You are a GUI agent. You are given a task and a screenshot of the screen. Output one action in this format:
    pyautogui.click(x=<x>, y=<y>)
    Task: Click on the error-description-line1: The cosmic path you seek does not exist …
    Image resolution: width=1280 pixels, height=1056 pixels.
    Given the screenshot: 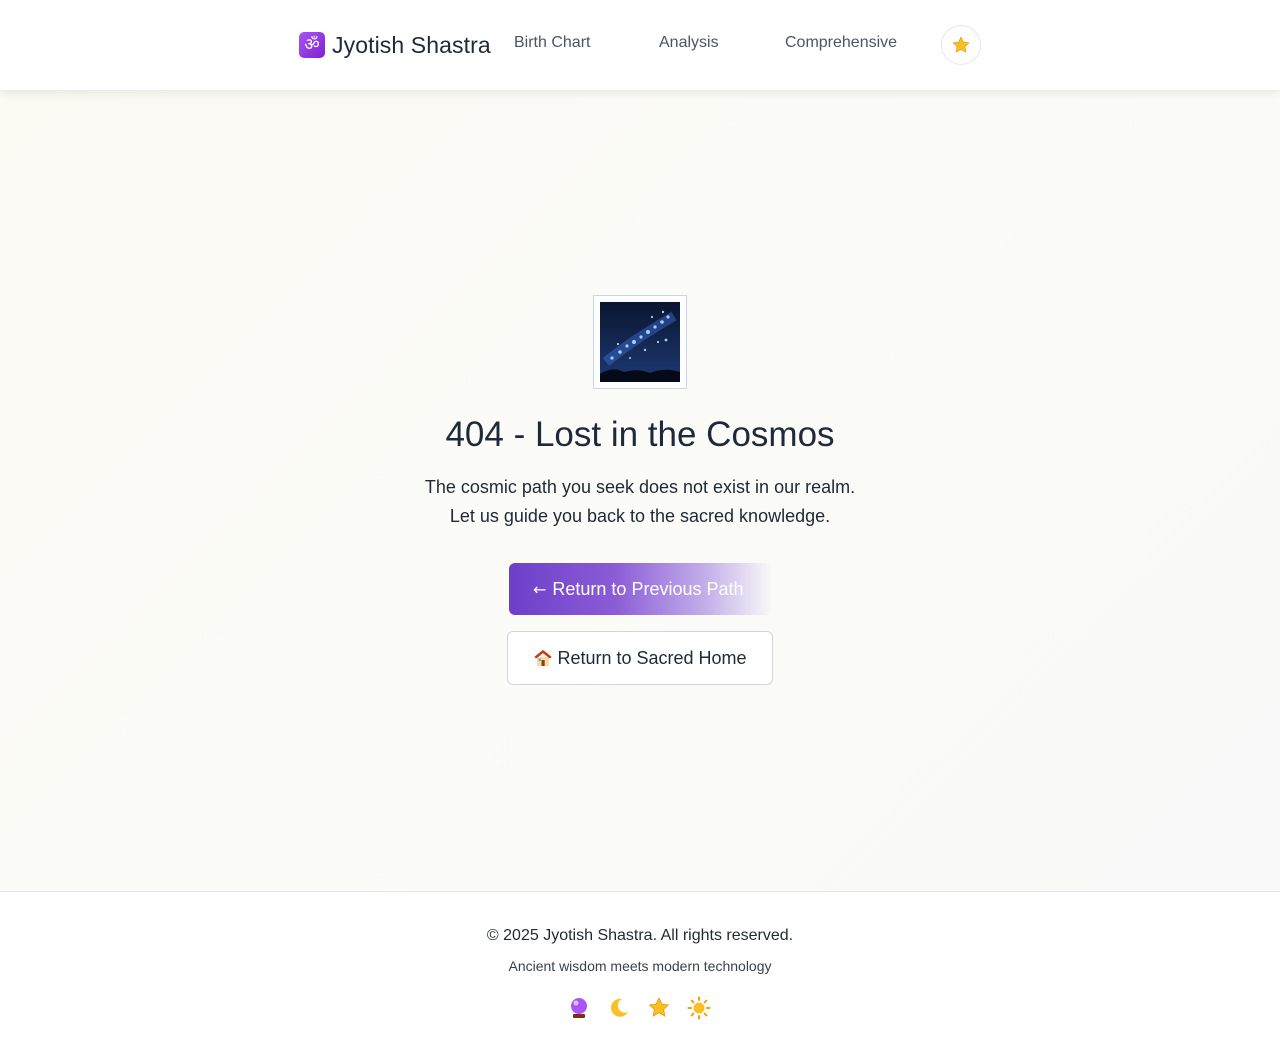 What is the action you would take?
    pyautogui.click(x=640, y=487)
    